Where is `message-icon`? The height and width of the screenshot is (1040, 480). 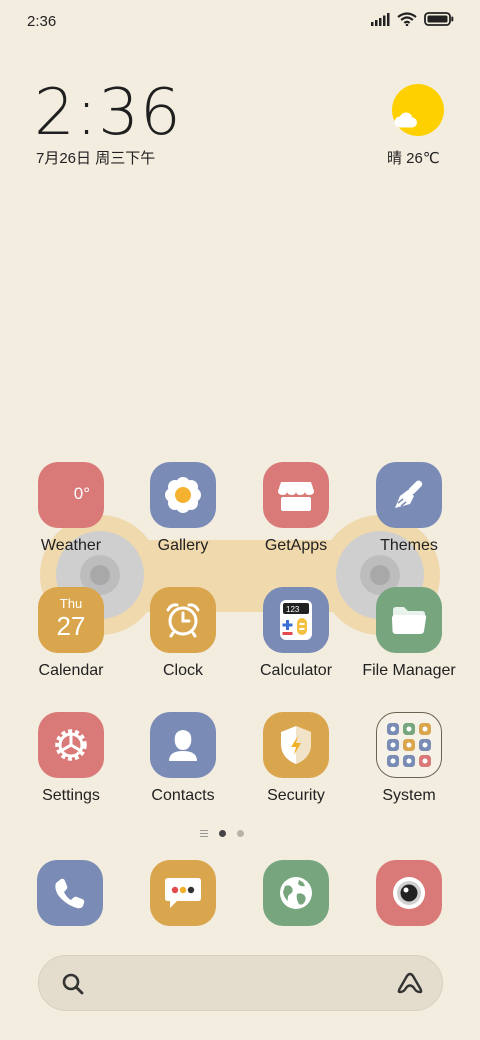 message-icon is located at coordinates (183, 893).